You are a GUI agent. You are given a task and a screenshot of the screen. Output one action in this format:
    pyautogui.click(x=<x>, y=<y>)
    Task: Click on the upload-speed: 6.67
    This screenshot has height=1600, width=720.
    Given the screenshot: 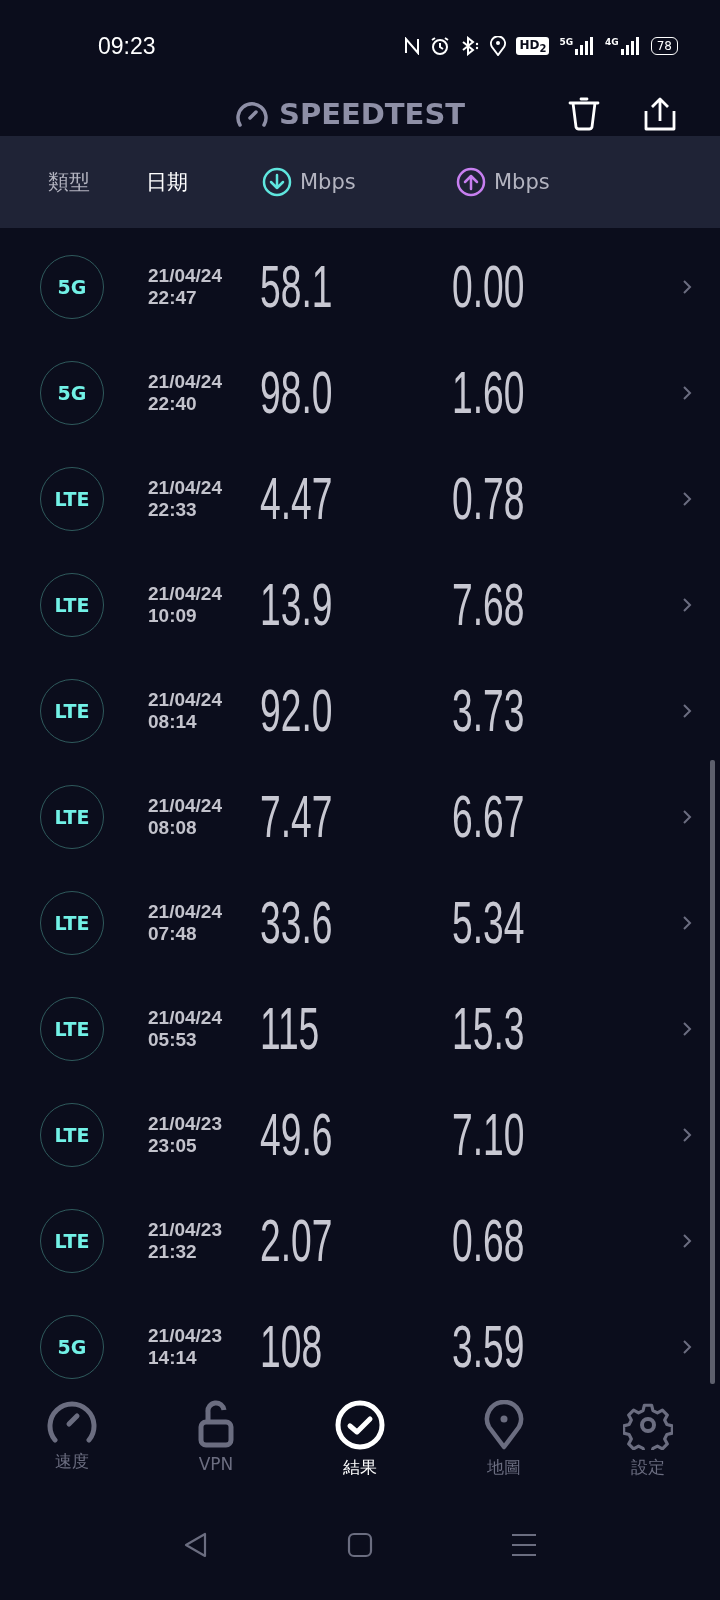 What is the action you would take?
    pyautogui.click(x=488, y=817)
    